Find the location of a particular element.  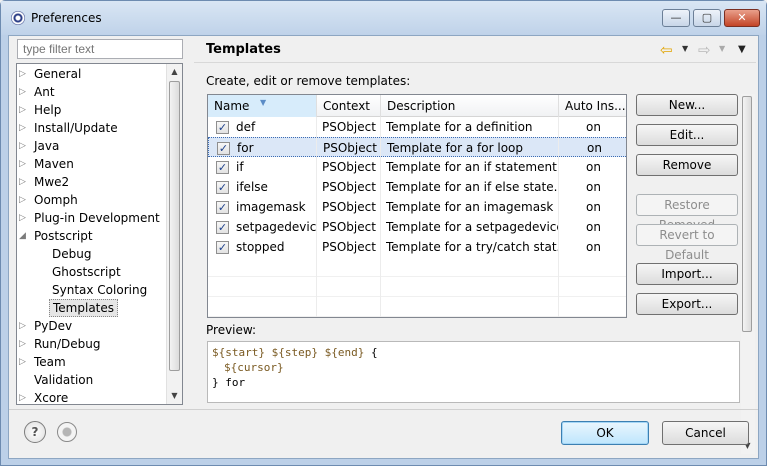

sort-indicator-icon: ▼ is located at coordinates (263, 102).